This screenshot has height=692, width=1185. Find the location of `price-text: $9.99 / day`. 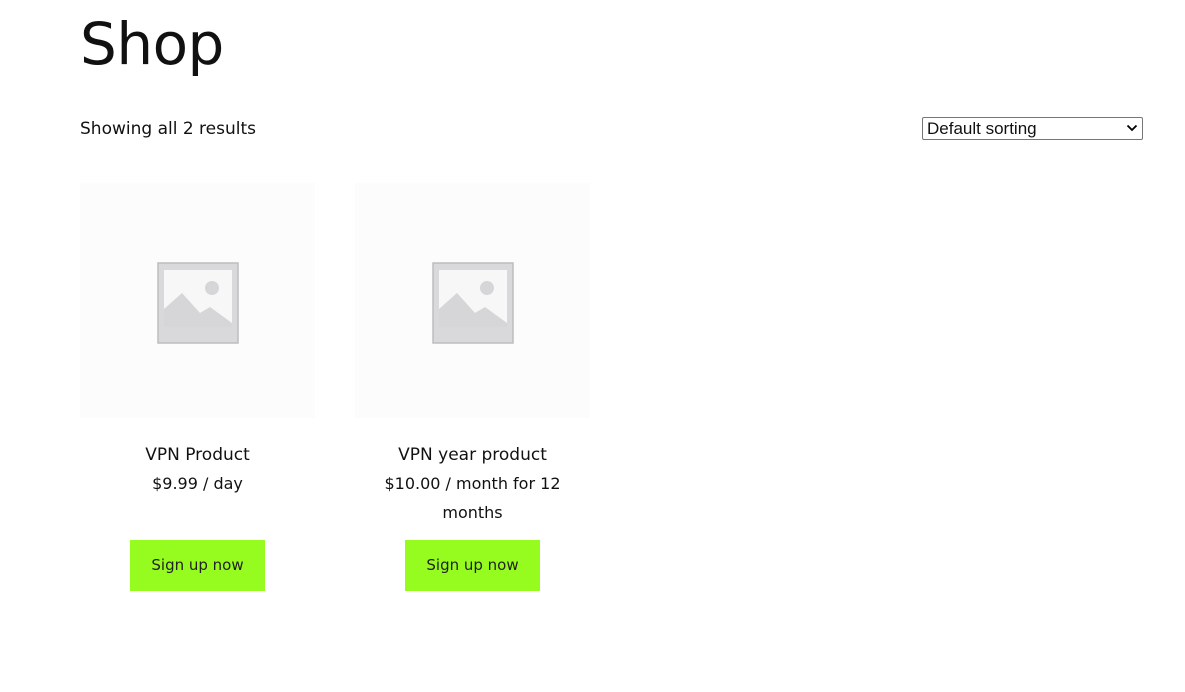

price-text: $9.99 / day is located at coordinates (197, 483).